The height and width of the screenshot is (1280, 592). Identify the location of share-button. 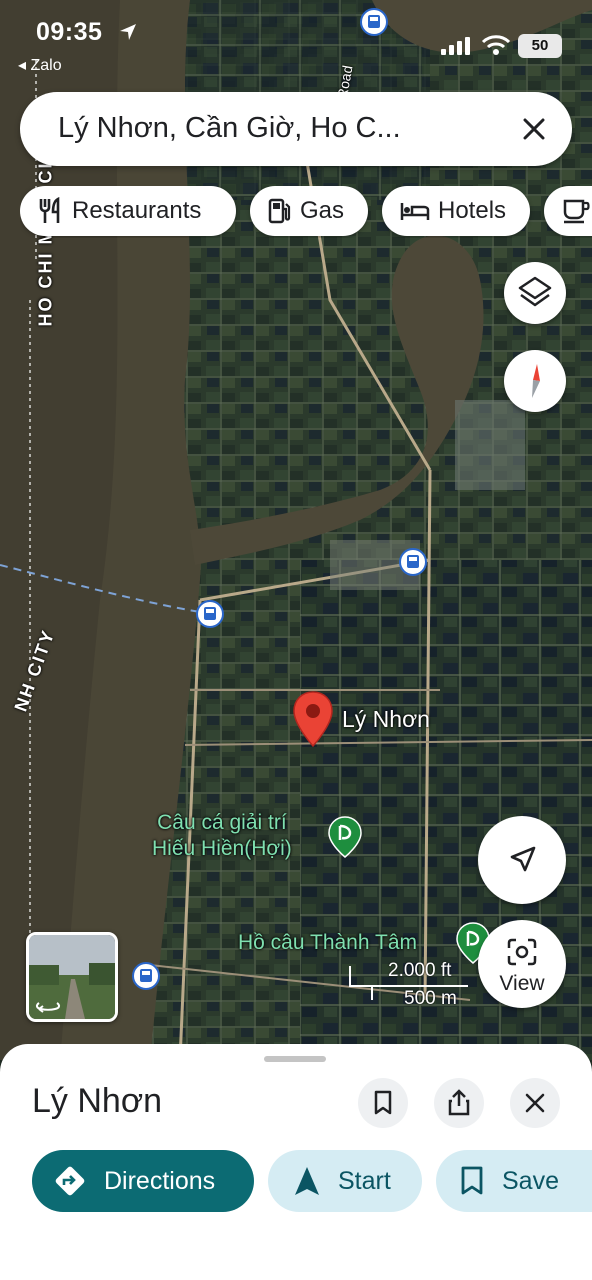
(459, 1103).